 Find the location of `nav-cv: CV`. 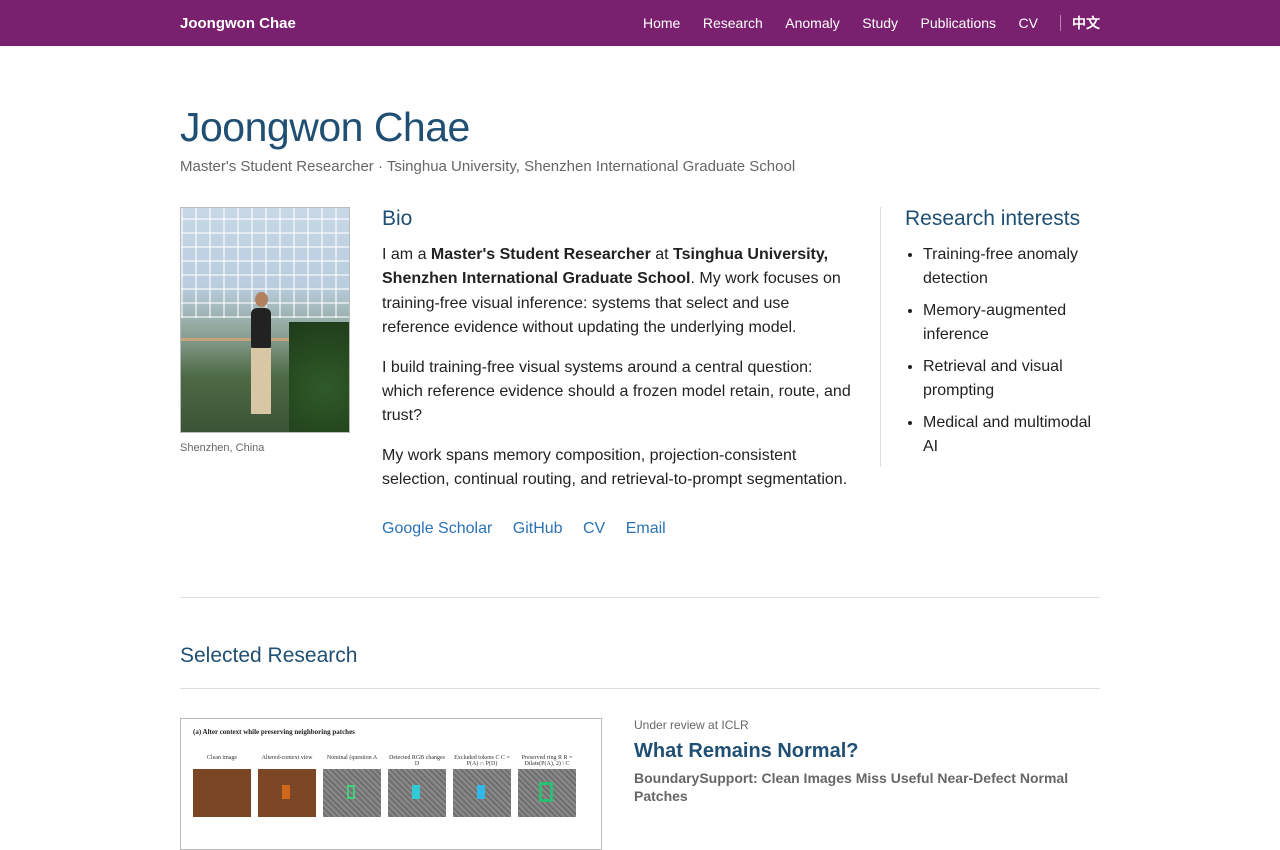

nav-cv: CV is located at coordinates (1028, 23).